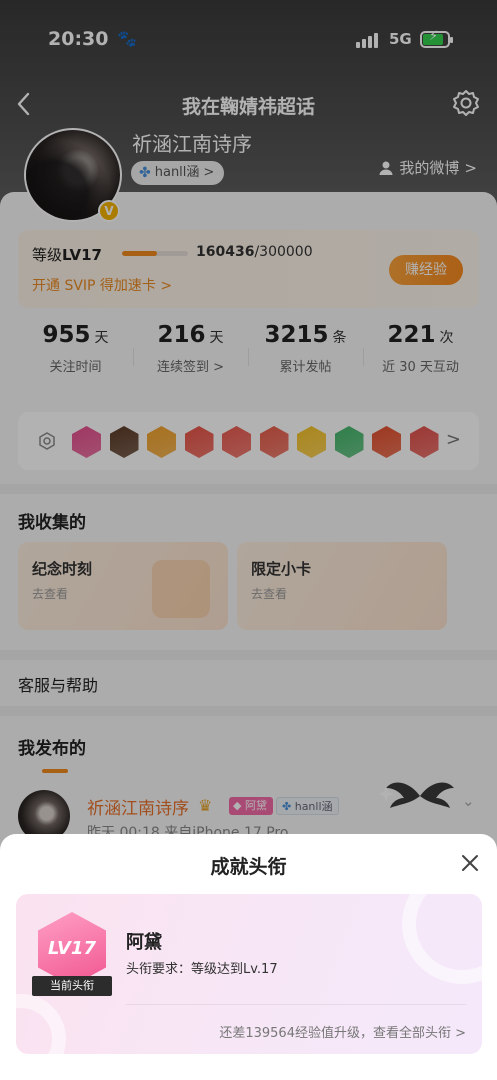 The image size is (497, 1080). Describe the element at coordinates (248, 867) in the screenshot. I see `sheet-title: 成就头衔` at that location.